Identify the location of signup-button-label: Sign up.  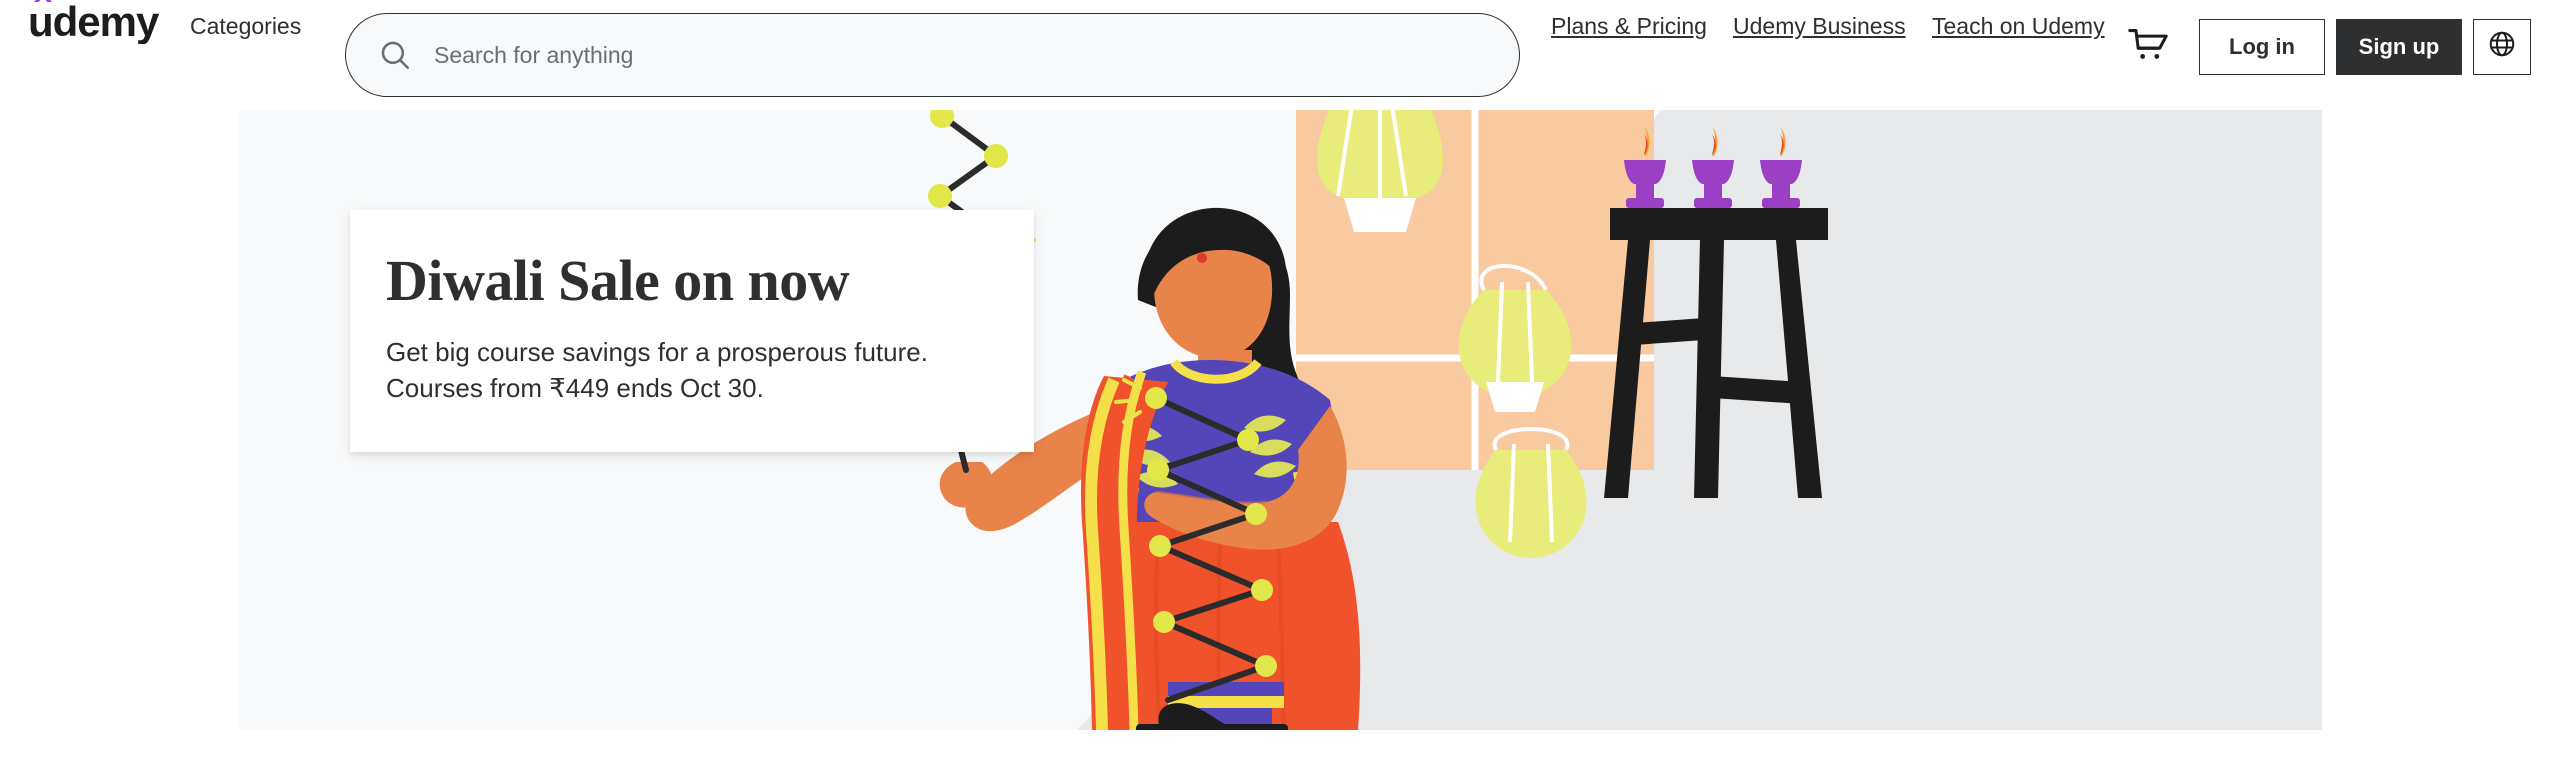
(2399, 46).